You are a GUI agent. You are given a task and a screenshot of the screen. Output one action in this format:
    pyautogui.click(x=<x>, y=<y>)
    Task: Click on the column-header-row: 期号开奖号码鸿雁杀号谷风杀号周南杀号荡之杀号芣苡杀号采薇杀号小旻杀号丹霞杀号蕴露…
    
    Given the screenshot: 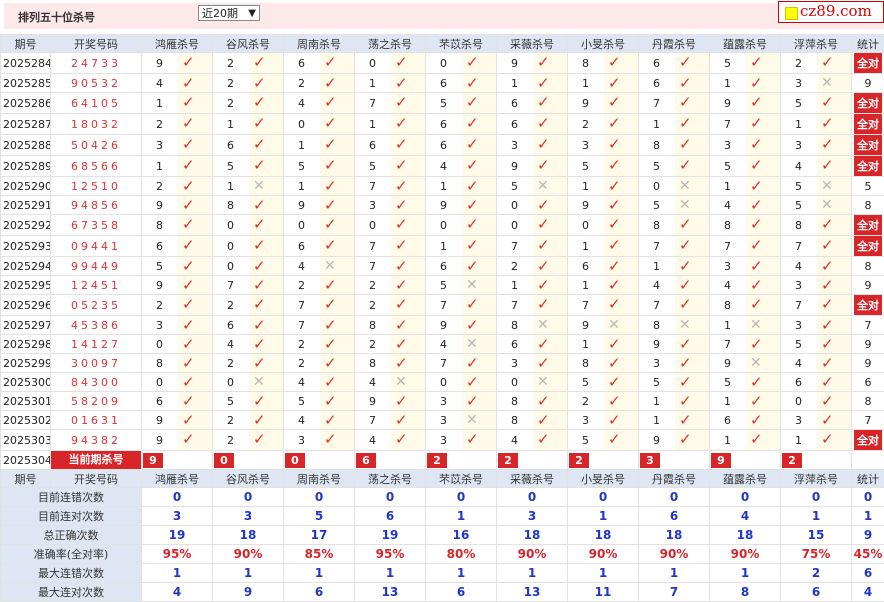 What is the action you would take?
    pyautogui.click(x=442, y=479)
    